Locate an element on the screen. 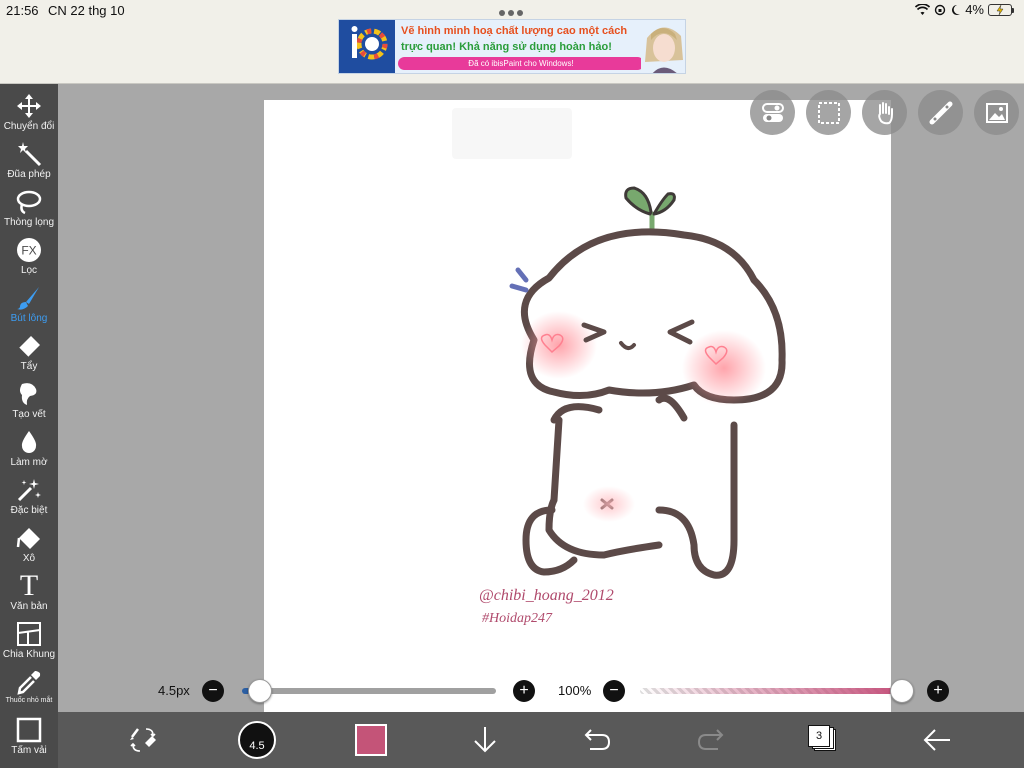 This screenshot has width=1024, height=768. hand-tool-button is located at coordinates (884, 112).